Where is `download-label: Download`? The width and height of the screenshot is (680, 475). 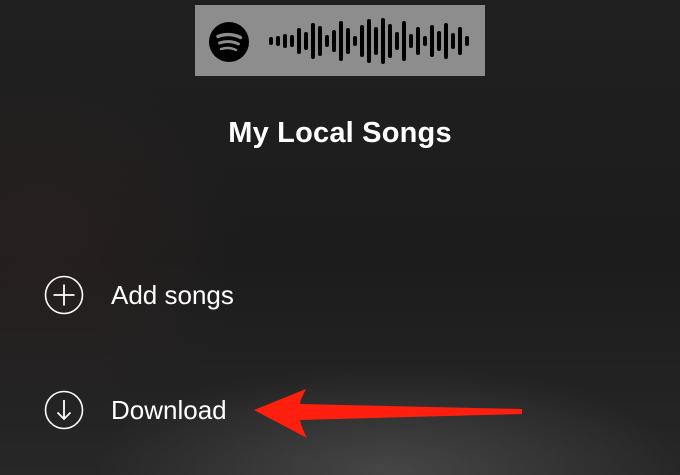
download-label: Download is located at coordinates (169, 409).